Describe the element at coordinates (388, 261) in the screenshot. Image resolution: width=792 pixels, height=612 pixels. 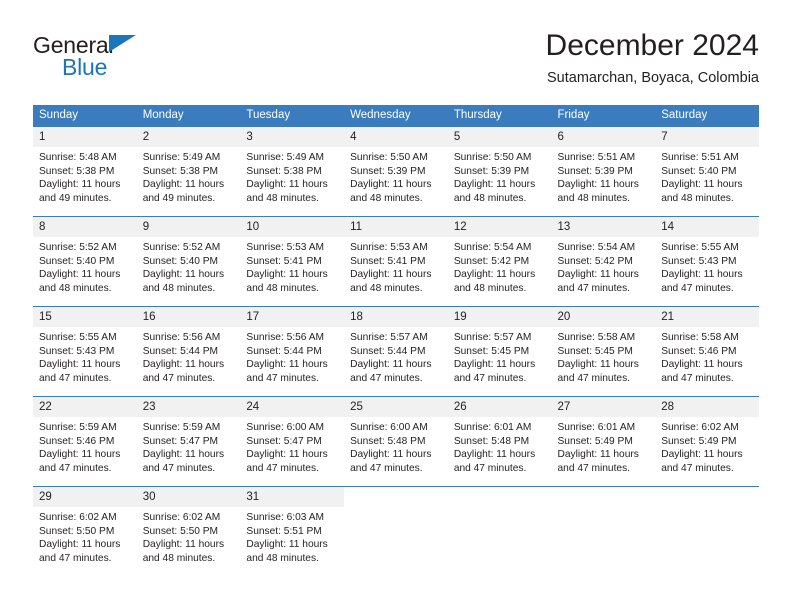
I see `sunset-text: Sunset: 5:41 PM` at that location.